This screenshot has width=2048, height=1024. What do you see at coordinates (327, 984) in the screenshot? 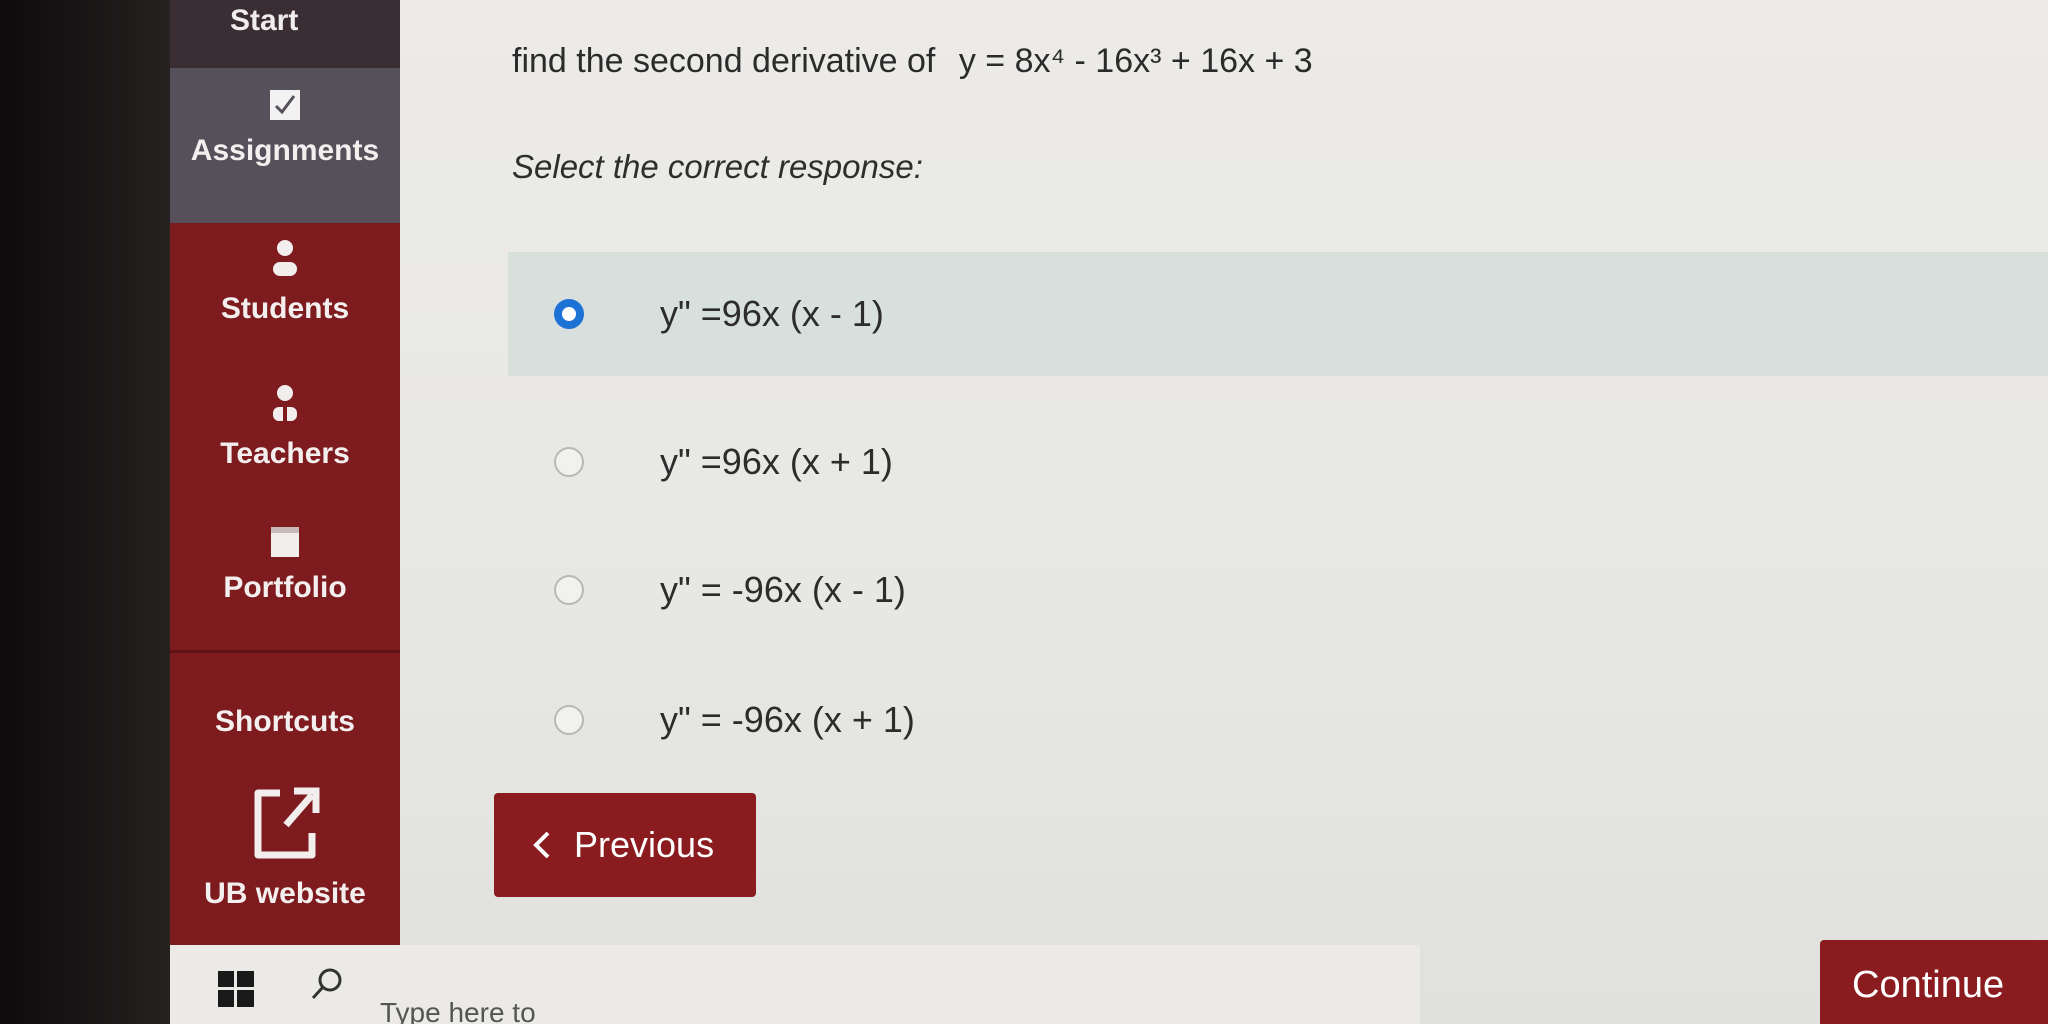
I see `search-icon` at bounding box center [327, 984].